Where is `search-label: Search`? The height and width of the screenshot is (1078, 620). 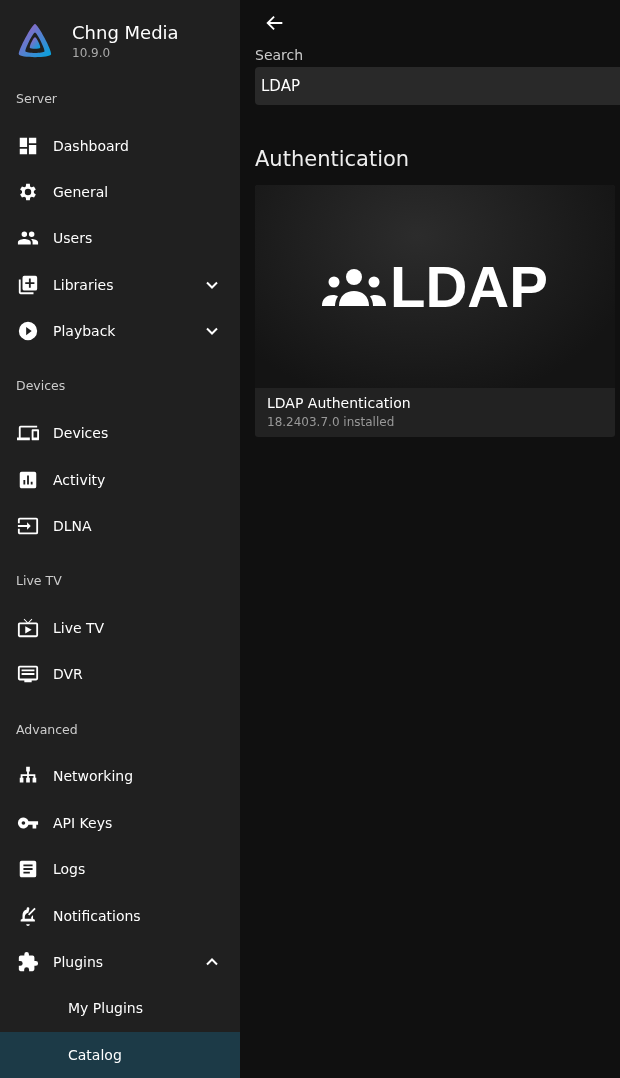
search-label: Search is located at coordinates (279, 55).